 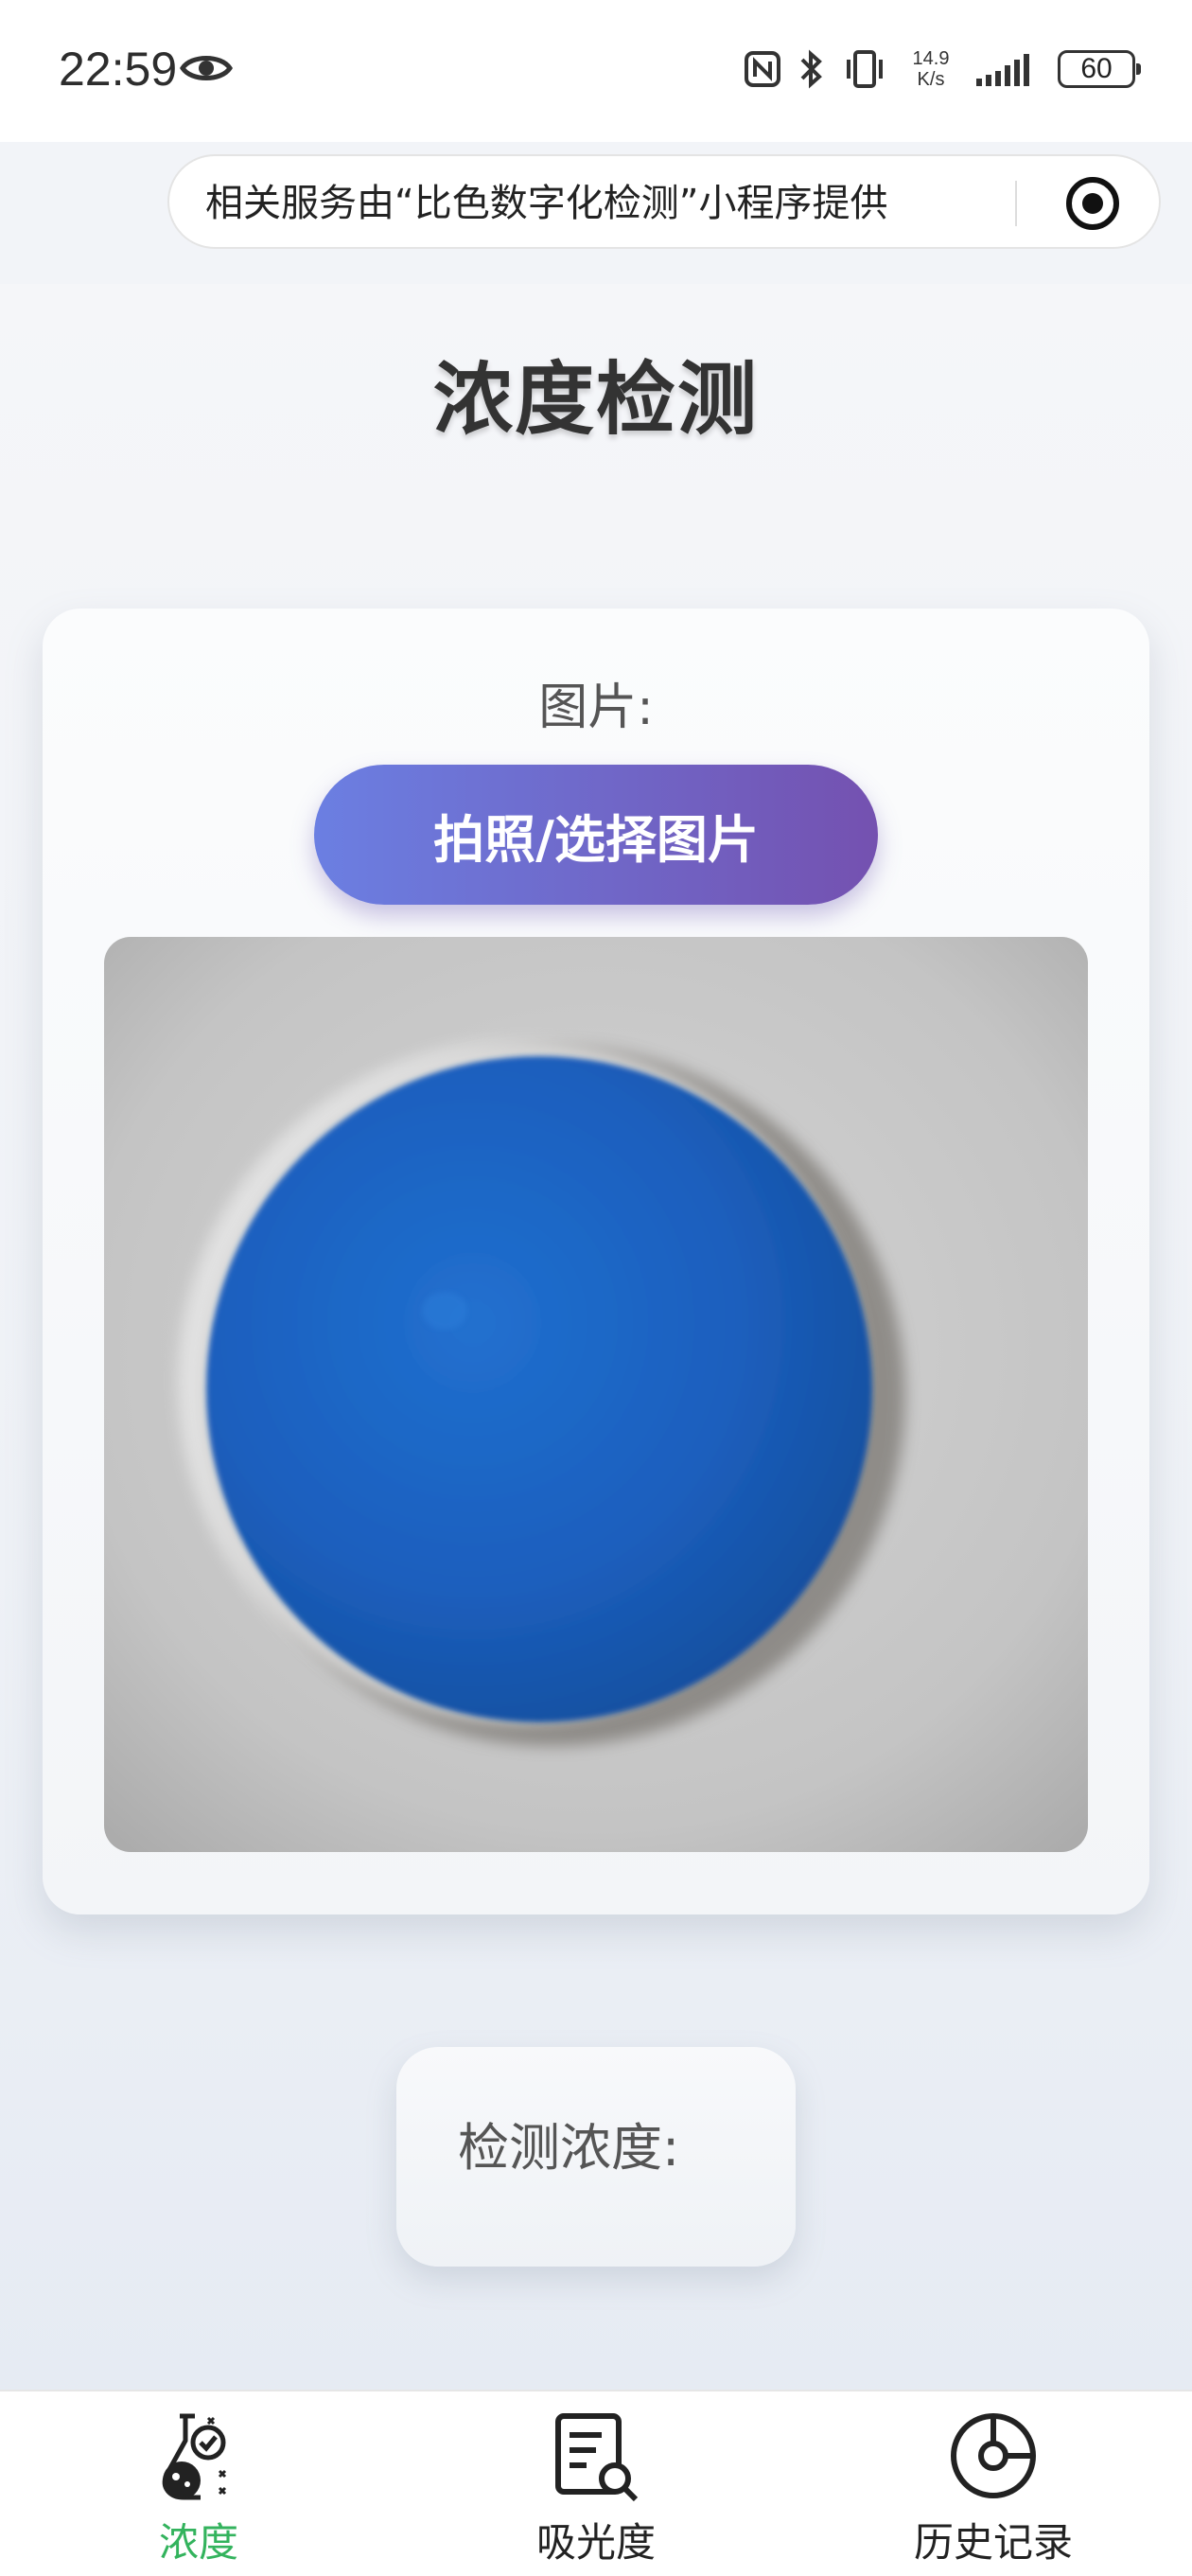 What do you see at coordinates (865, 69) in the screenshot?
I see `vibrate-icon` at bounding box center [865, 69].